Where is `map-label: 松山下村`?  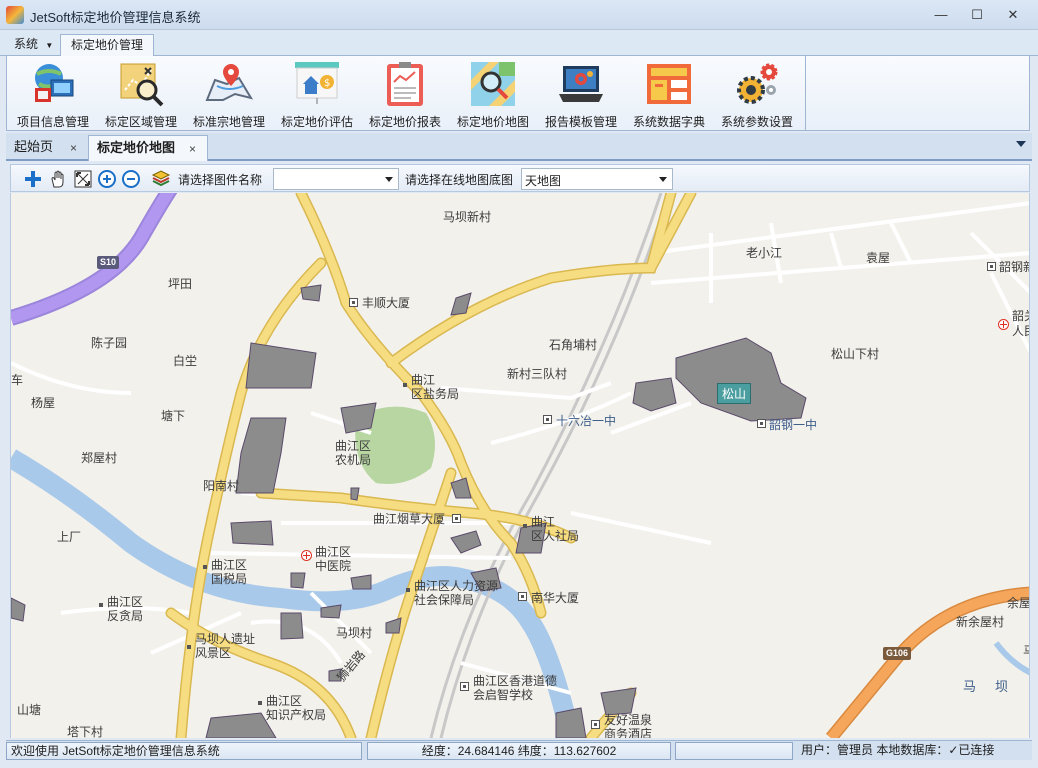 map-label: 松山下村 is located at coordinates (855, 354).